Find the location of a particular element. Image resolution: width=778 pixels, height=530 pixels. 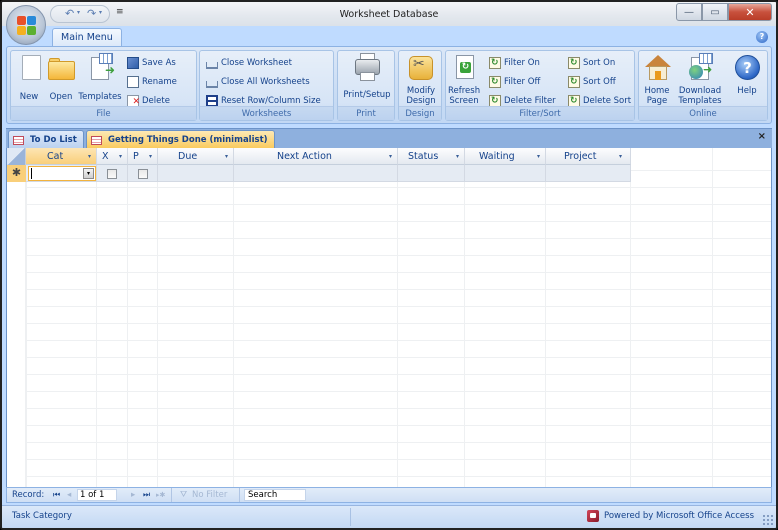

quick-access-toolbar: ↶ ▾ ↷ ▾ is located at coordinates (80, 14).